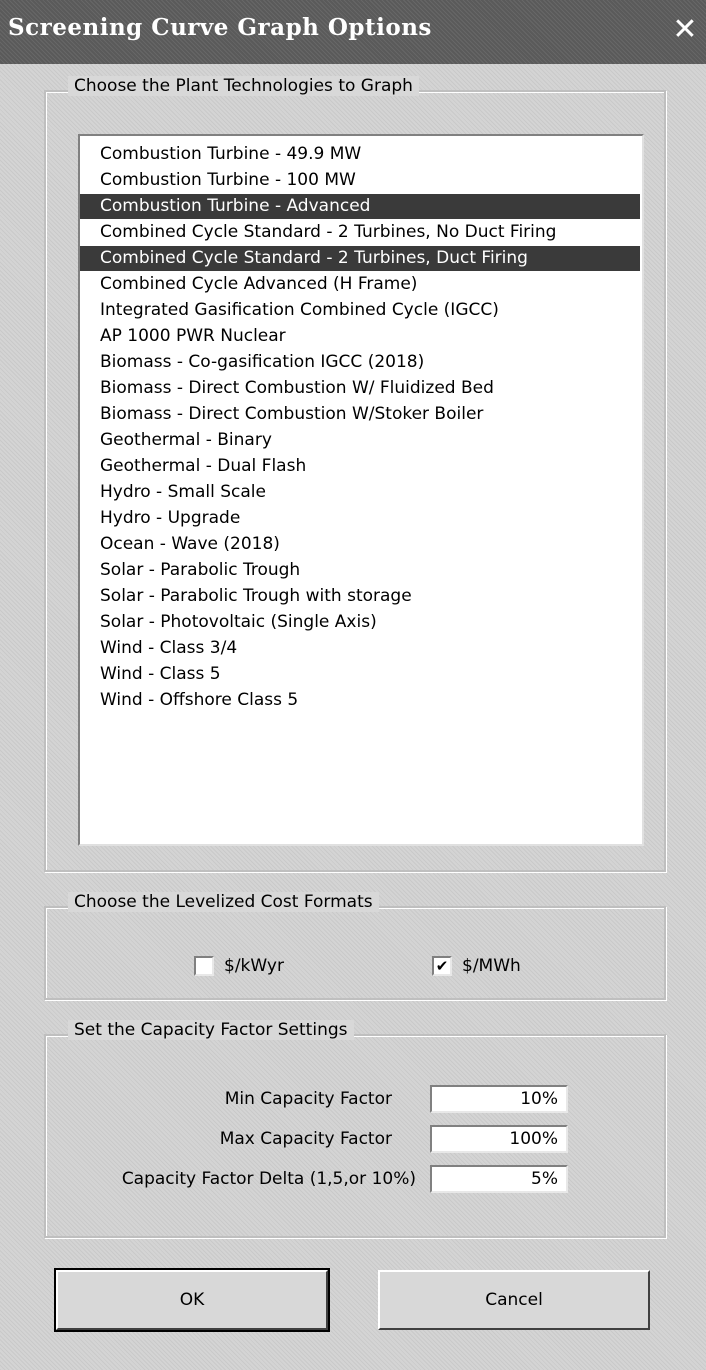  Describe the element at coordinates (360, 622) in the screenshot. I see `list-item: Solar - Photovoltaic (Single Axis)` at that location.